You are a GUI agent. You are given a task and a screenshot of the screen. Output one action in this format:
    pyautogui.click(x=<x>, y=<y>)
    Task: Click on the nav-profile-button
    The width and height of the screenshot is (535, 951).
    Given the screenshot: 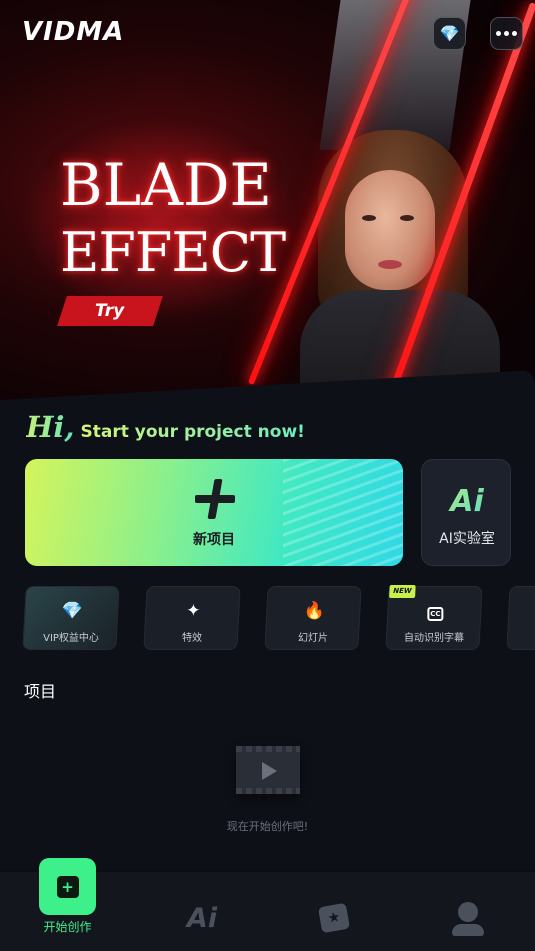 What is the action you would take?
    pyautogui.click(x=468, y=918)
    